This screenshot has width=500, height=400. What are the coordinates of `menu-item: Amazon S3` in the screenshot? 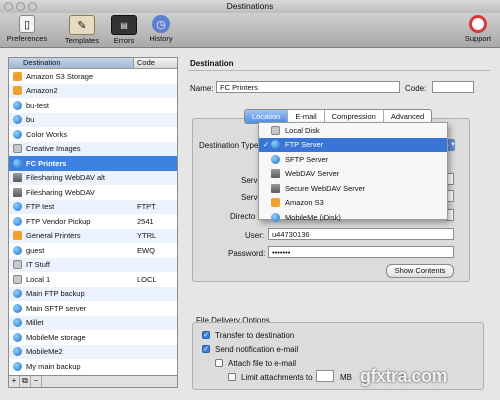 It's located at (353, 203).